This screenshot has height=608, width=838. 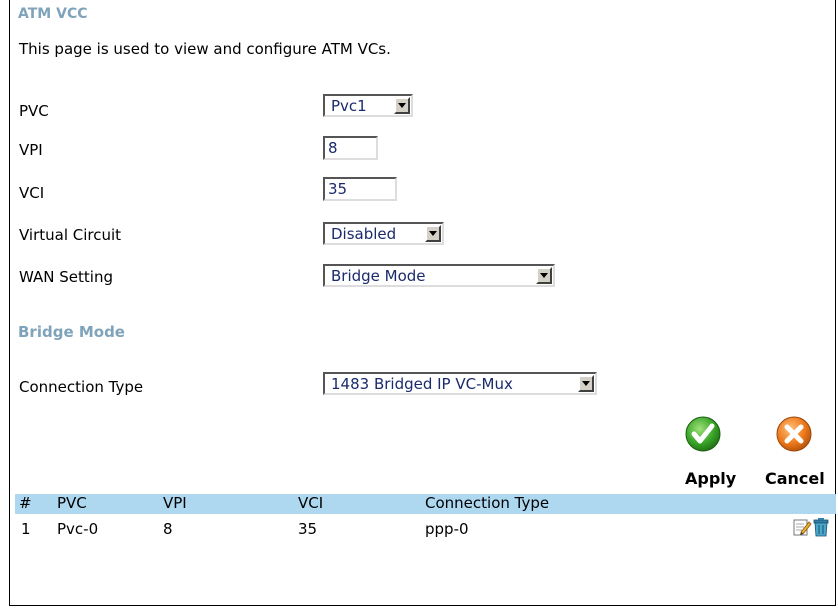 I want to click on trash-icon, so click(x=821, y=527).